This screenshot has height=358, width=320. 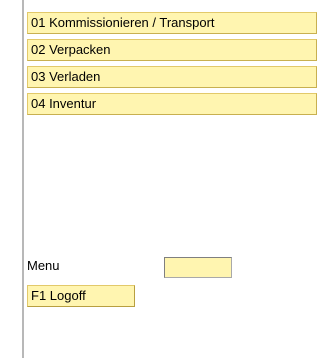 What do you see at coordinates (172, 23) in the screenshot?
I see `menu-item-kommissionieren-transport: 01 Kommissionieren / Transport` at bounding box center [172, 23].